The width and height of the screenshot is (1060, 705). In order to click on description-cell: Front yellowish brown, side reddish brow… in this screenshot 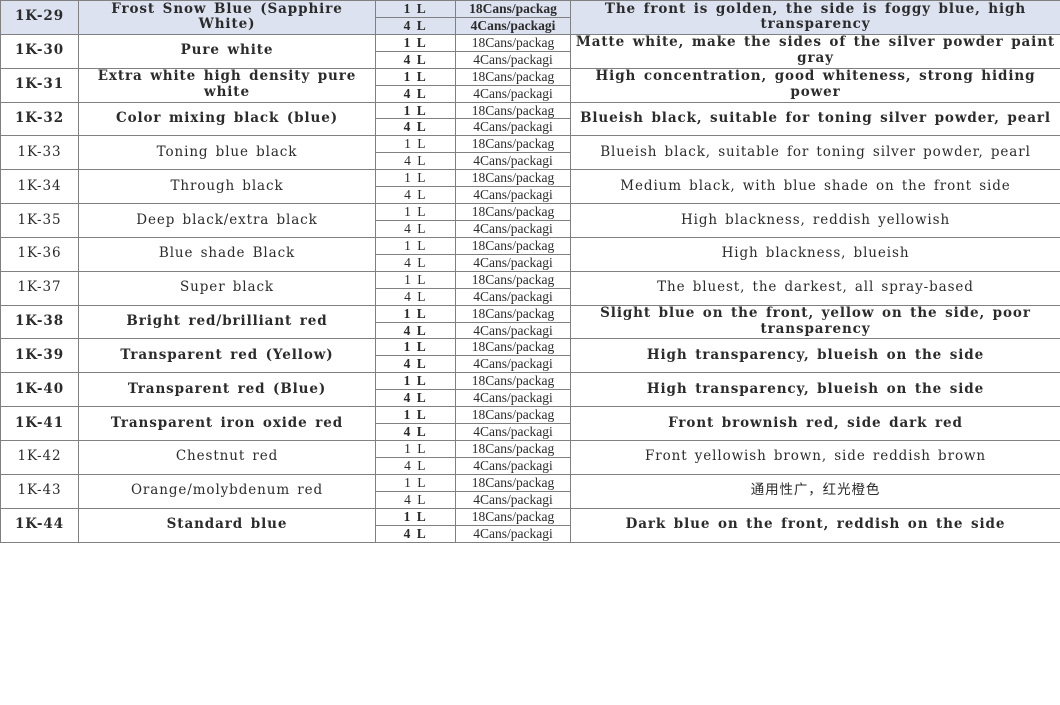, I will do `click(815, 457)`.